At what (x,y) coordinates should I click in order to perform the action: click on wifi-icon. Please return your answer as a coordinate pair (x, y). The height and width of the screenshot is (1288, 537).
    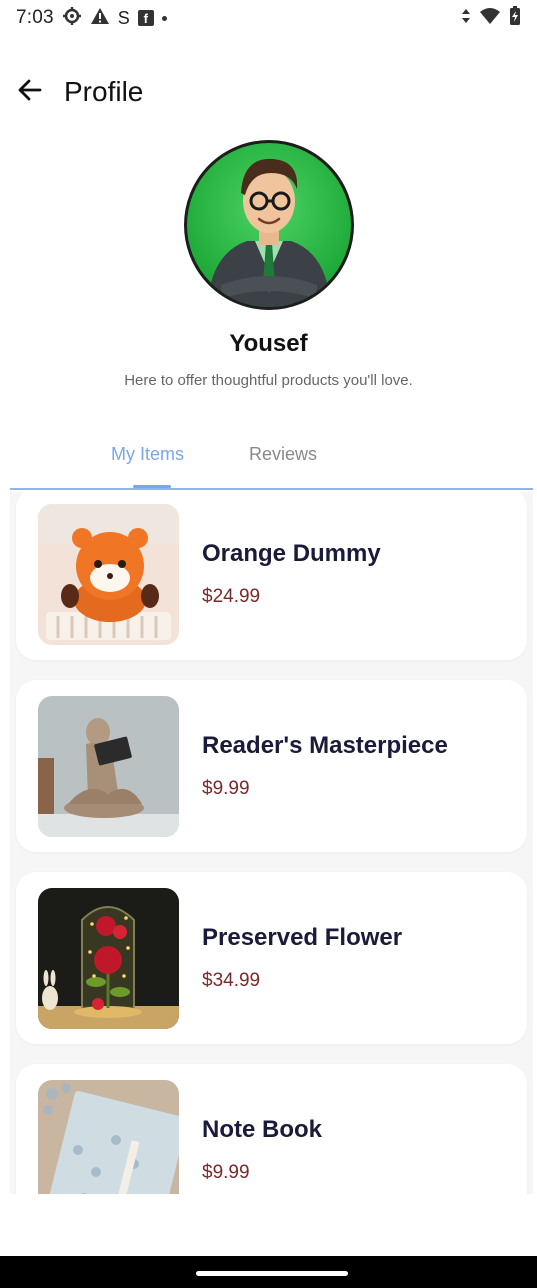
    Looking at the image, I should click on (490, 18).